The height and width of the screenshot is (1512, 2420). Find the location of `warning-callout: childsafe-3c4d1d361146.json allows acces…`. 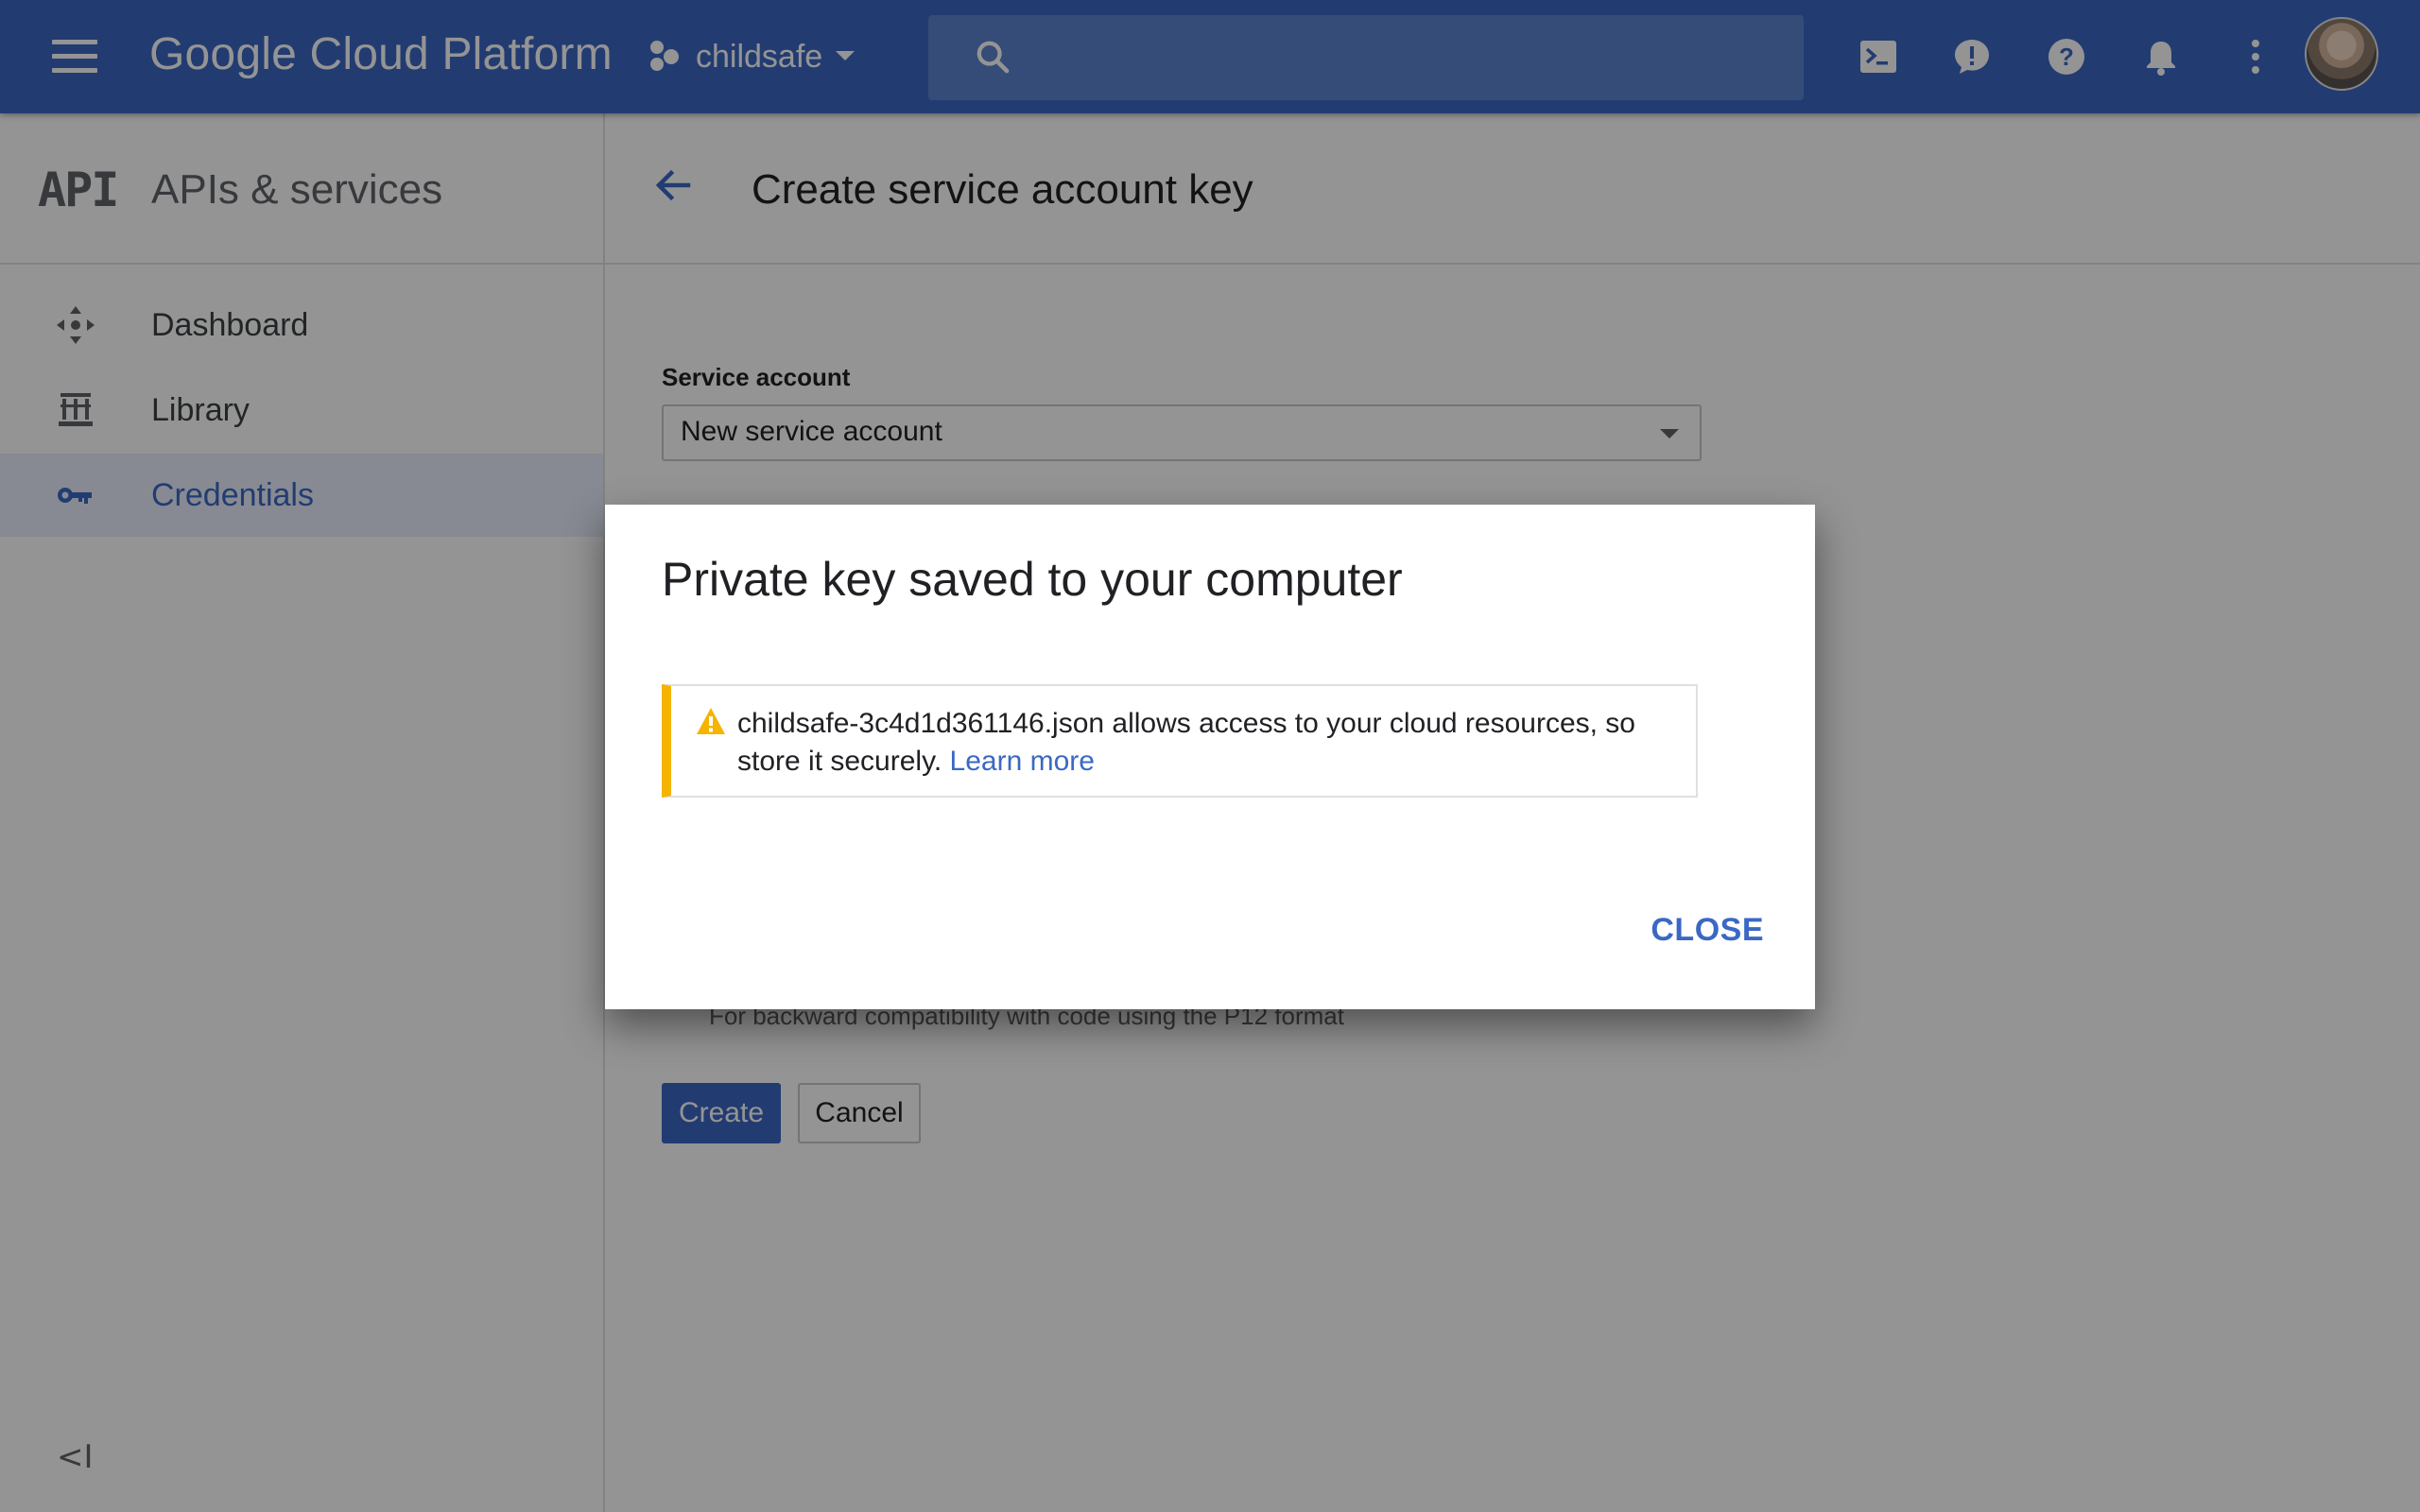

warning-callout: childsafe-3c4d1d361146.json allows acces… is located at coordinates (1180, 741).